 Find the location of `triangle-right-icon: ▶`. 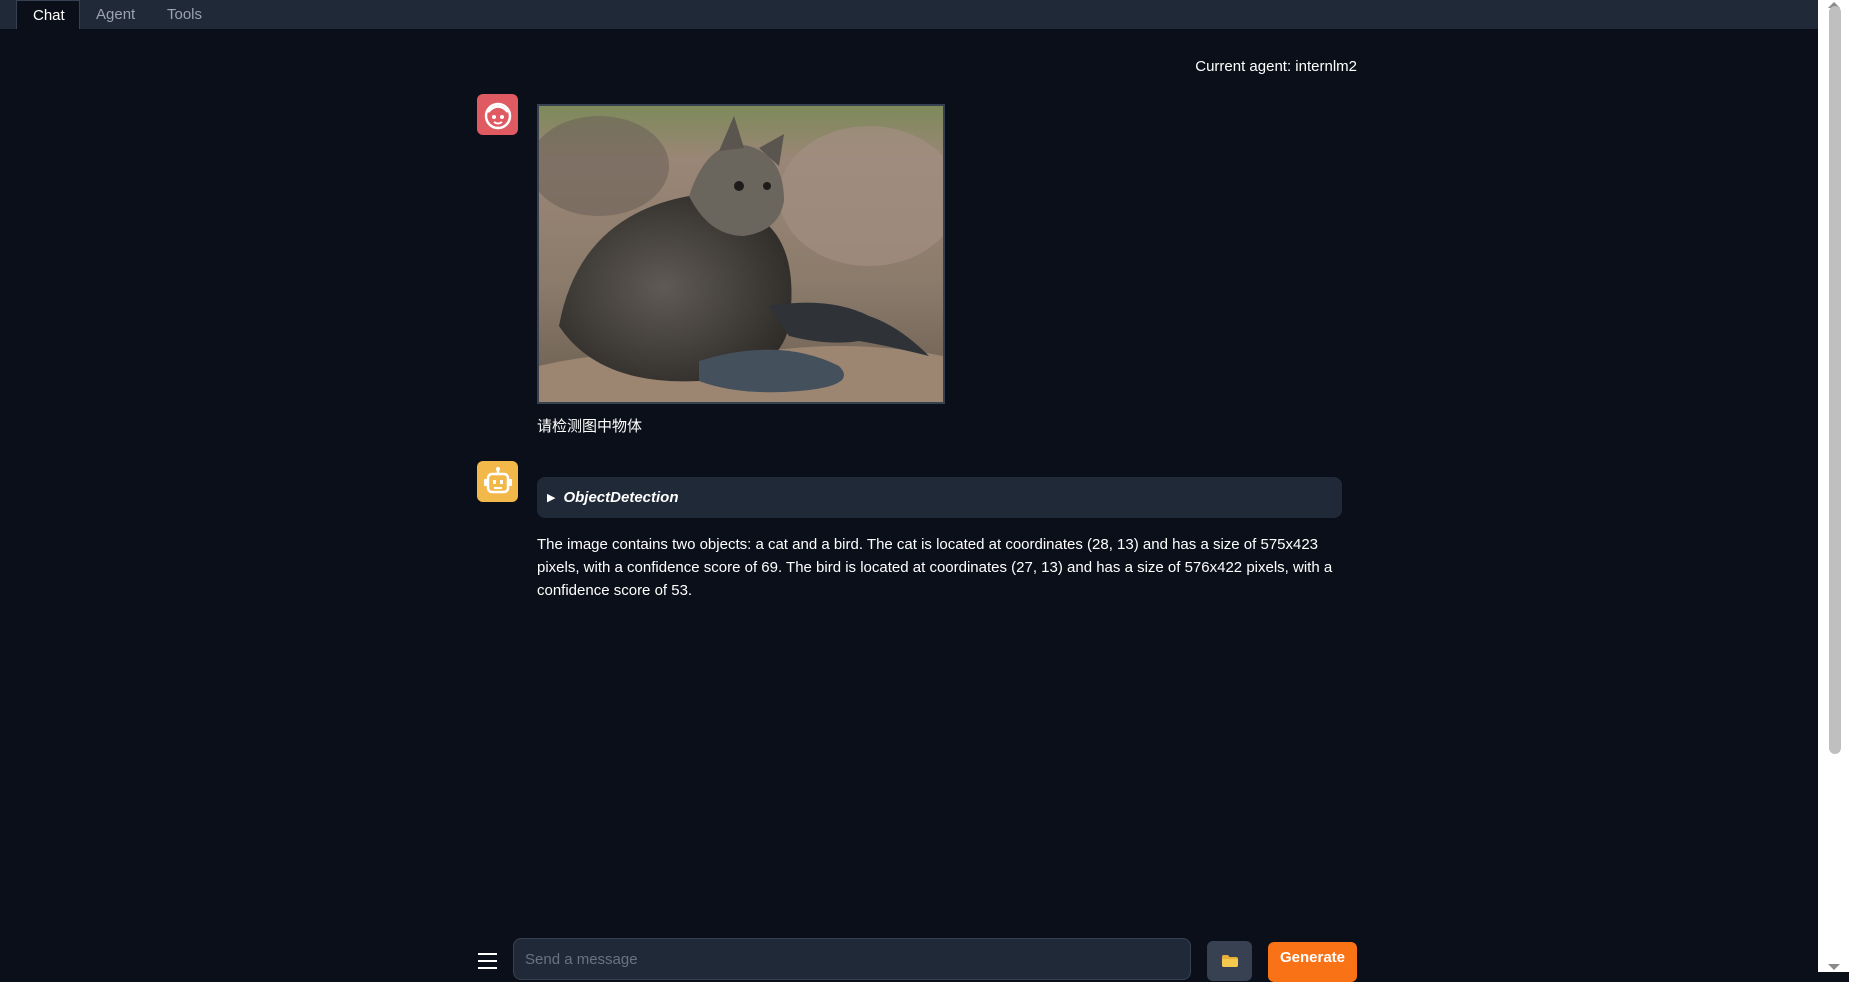

triangle-right-icon: ▶ is located at coordinates (551, 498).